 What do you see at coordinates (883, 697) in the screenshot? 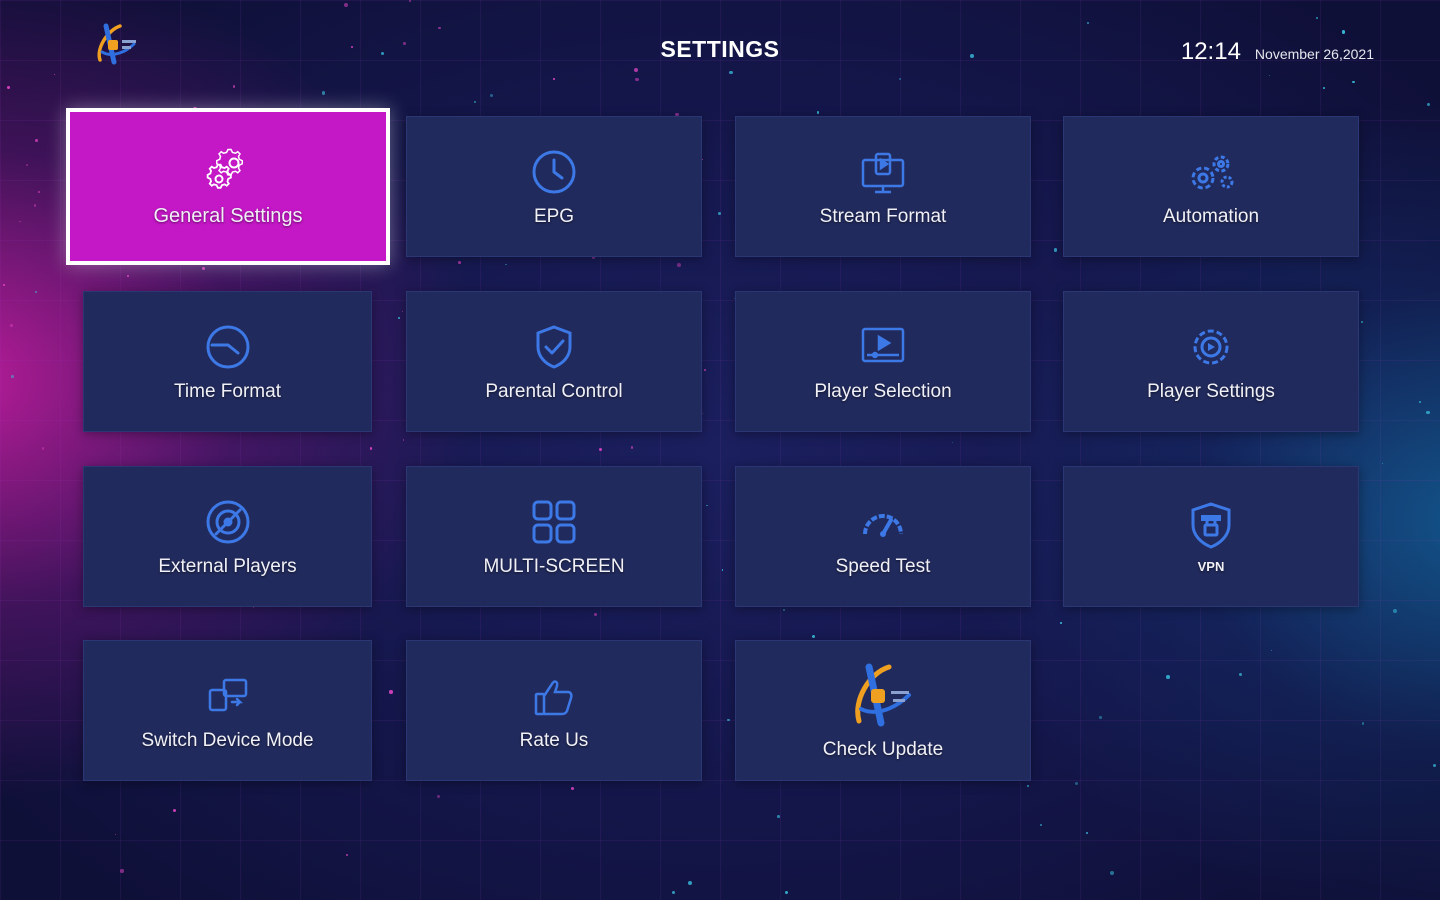
I see `app-logo-icon` at bounding box center [883, 697].